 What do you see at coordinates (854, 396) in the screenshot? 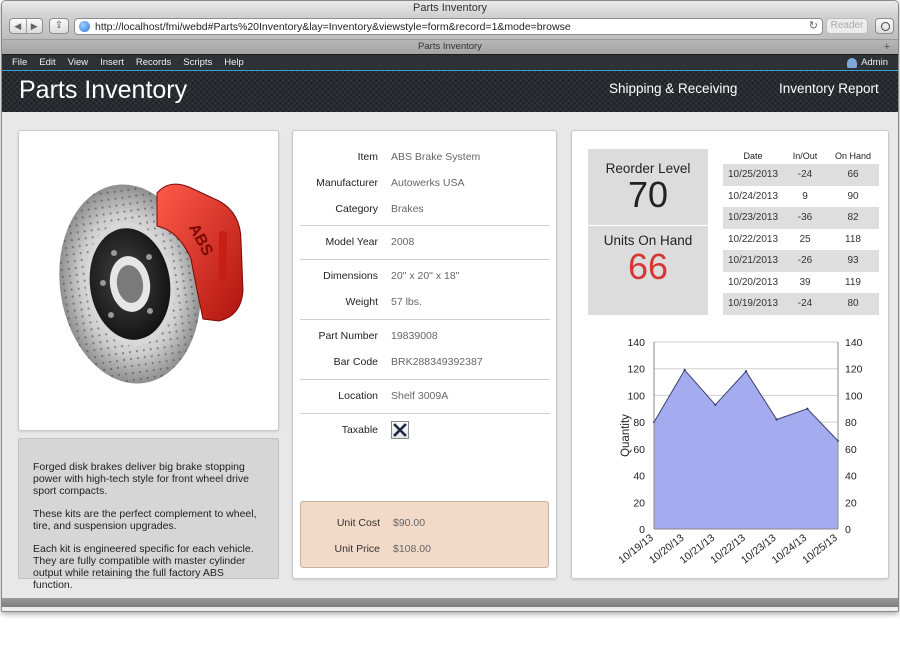
I see `y-tick-label-right: 100` at bounding box center [854, 396].